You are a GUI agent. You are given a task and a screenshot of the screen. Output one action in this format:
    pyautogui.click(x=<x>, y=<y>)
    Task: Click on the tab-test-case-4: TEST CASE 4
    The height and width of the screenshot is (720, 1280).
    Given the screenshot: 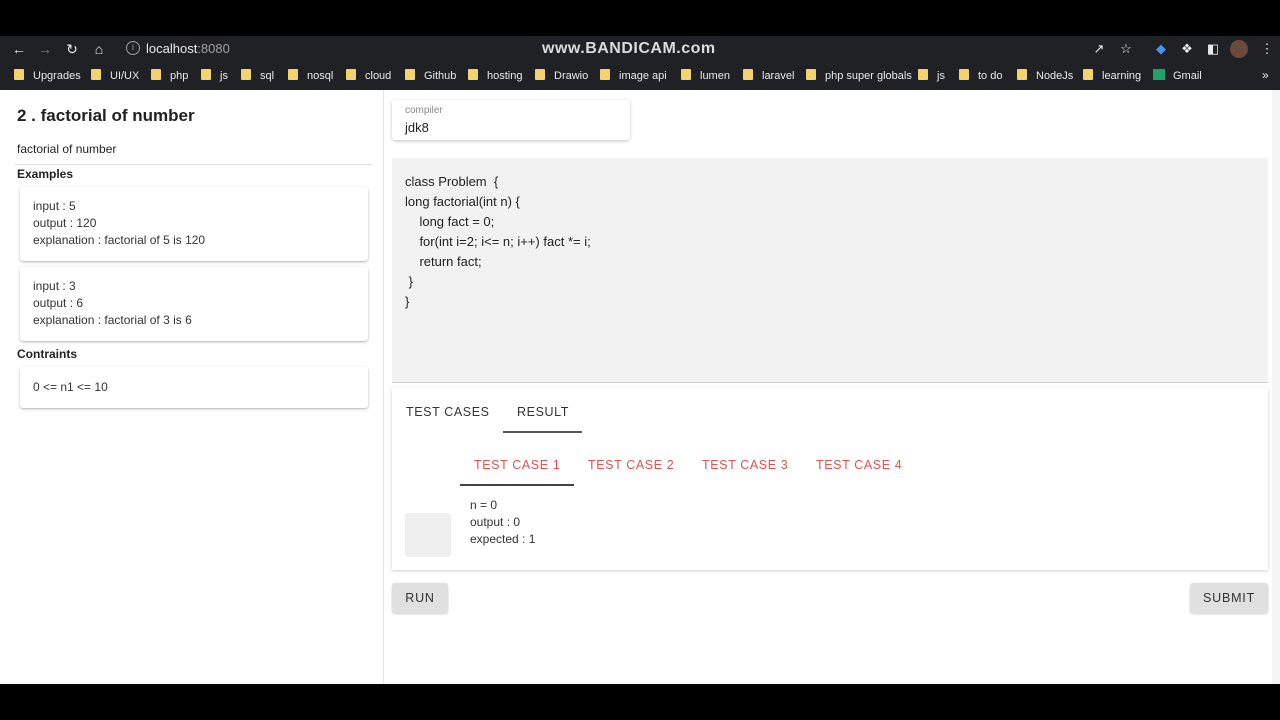 What is the action you would take?
    pyautogui.click(x=859, y=465)
    